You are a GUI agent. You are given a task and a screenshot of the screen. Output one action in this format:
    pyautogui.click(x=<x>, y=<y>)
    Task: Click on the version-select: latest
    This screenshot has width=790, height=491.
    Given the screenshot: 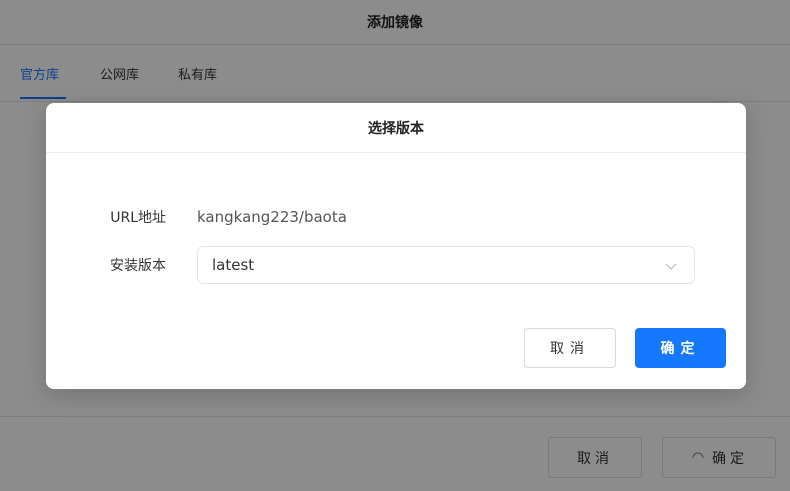 What is the action you would take?
    pyautogui.click(x=446, y=265)
    